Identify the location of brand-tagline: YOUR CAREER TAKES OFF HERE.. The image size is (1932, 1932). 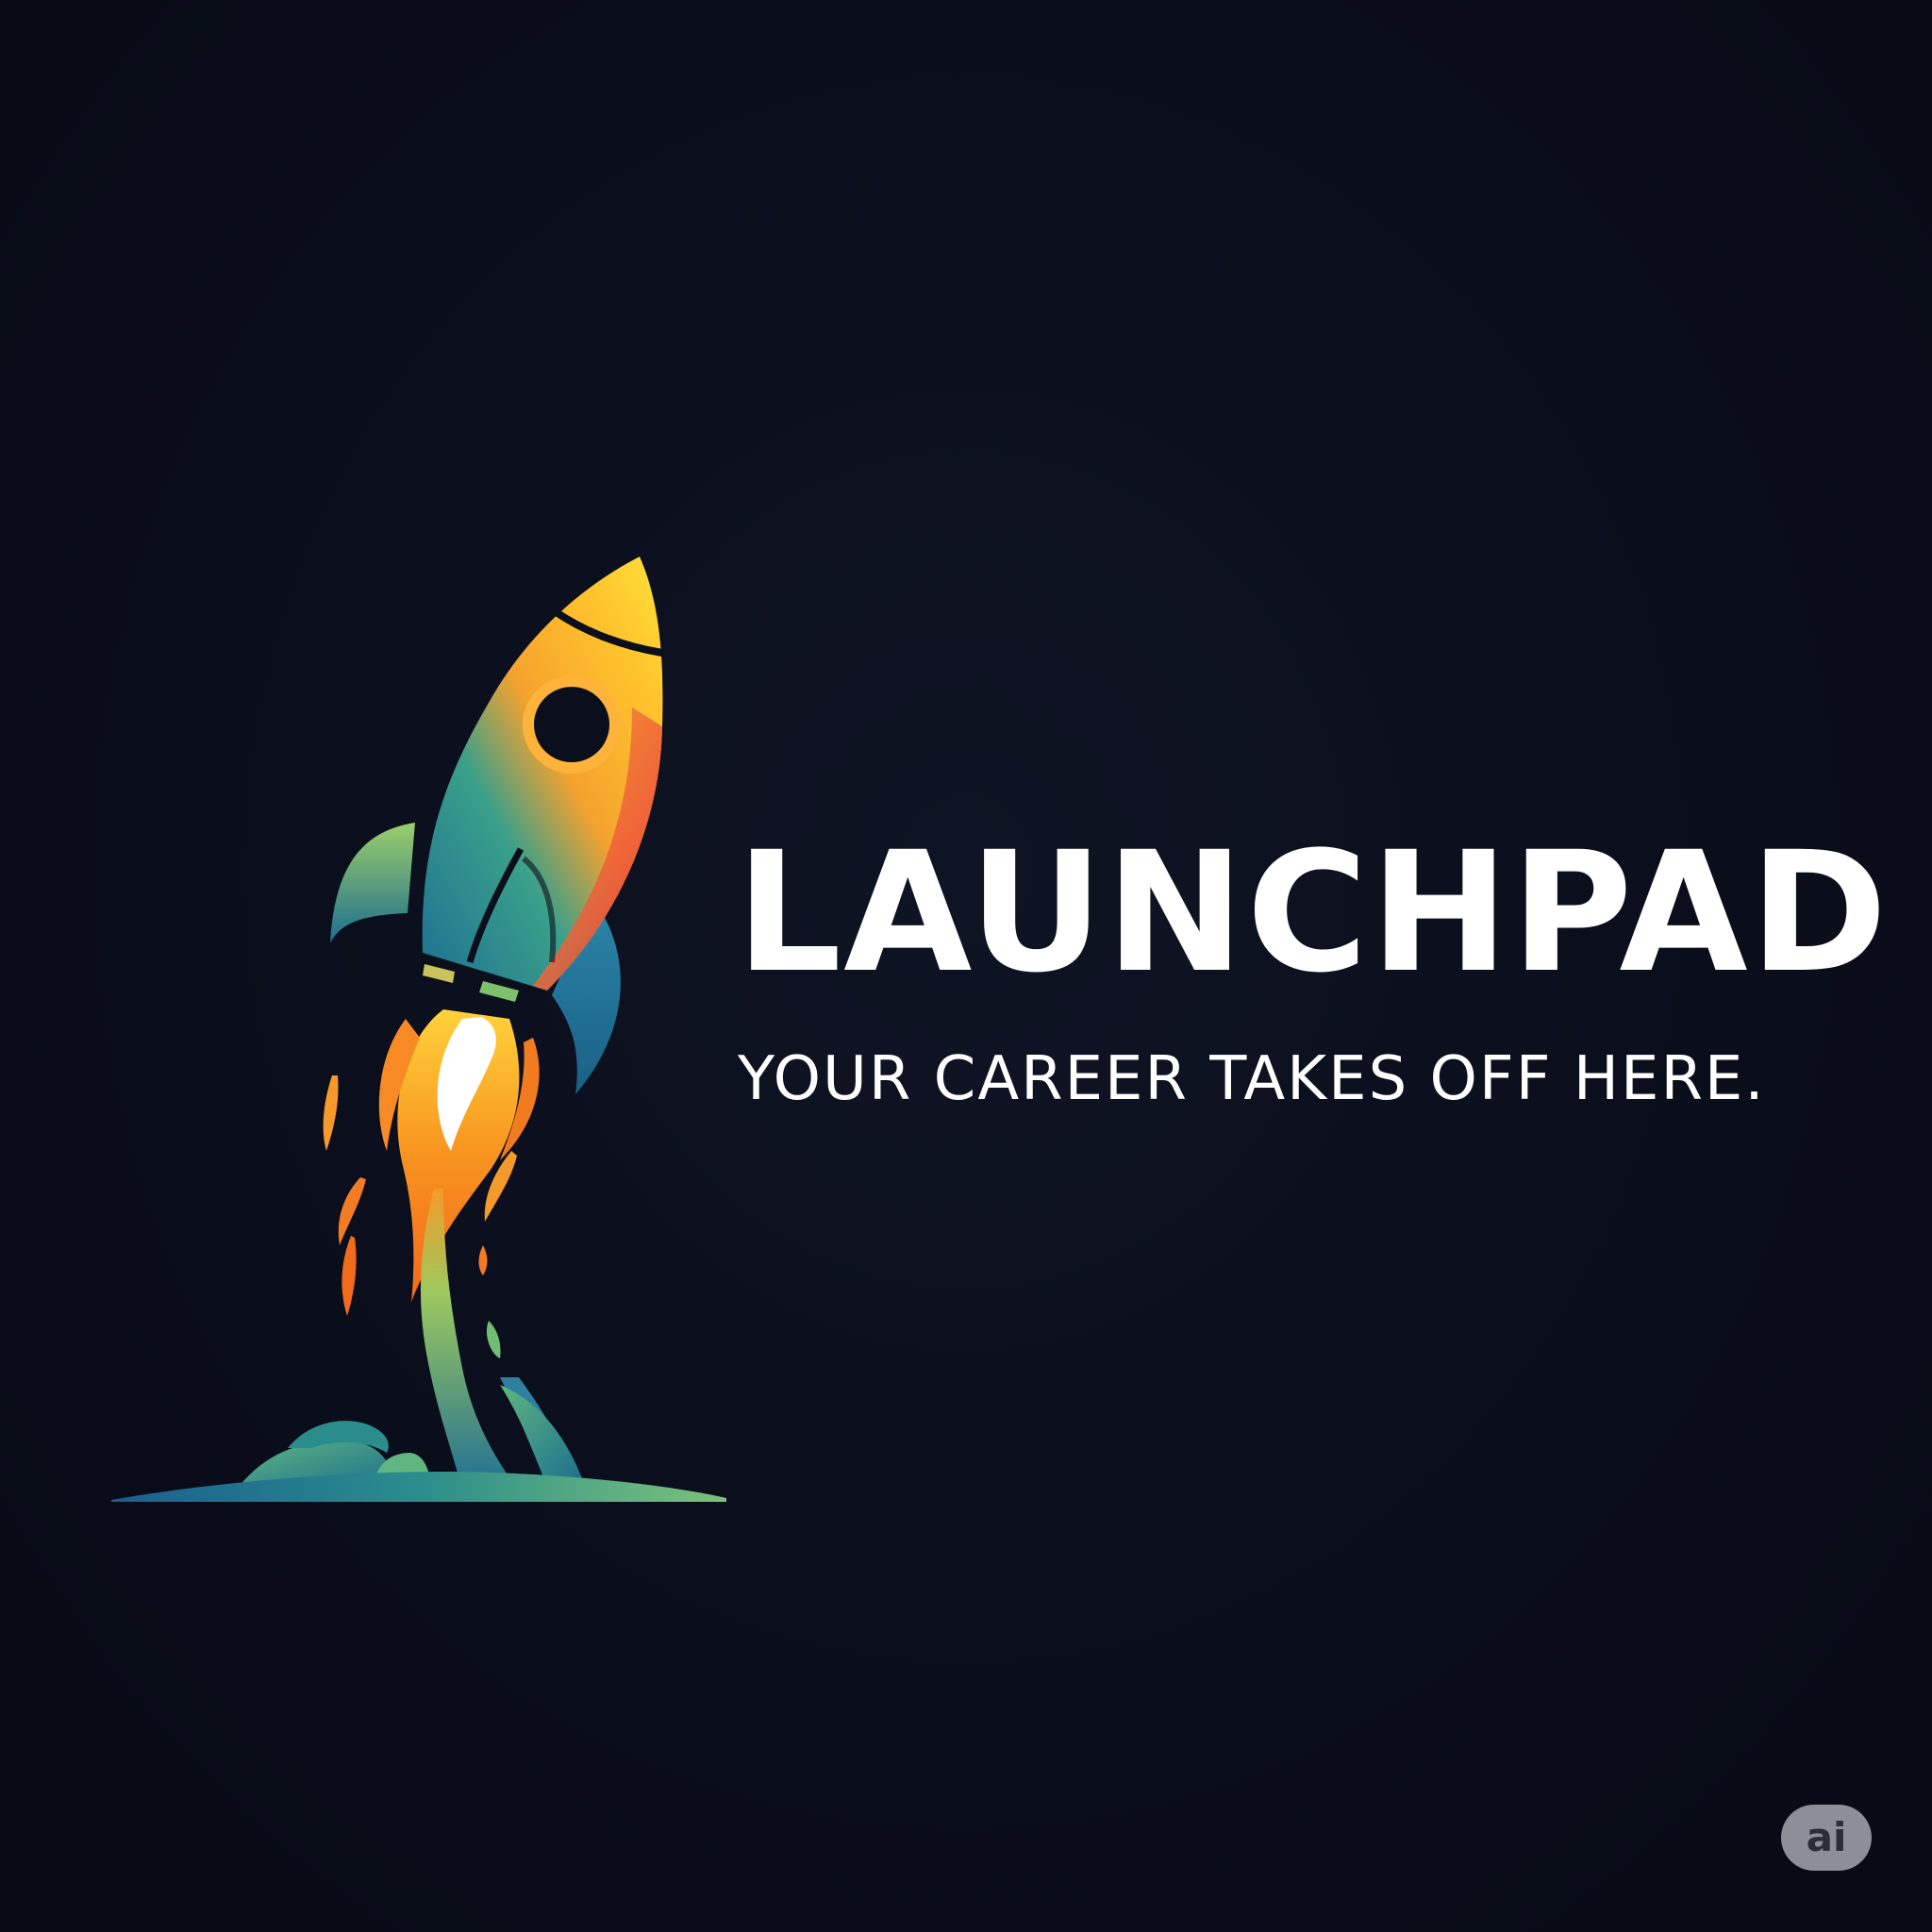
(1252, 1079).